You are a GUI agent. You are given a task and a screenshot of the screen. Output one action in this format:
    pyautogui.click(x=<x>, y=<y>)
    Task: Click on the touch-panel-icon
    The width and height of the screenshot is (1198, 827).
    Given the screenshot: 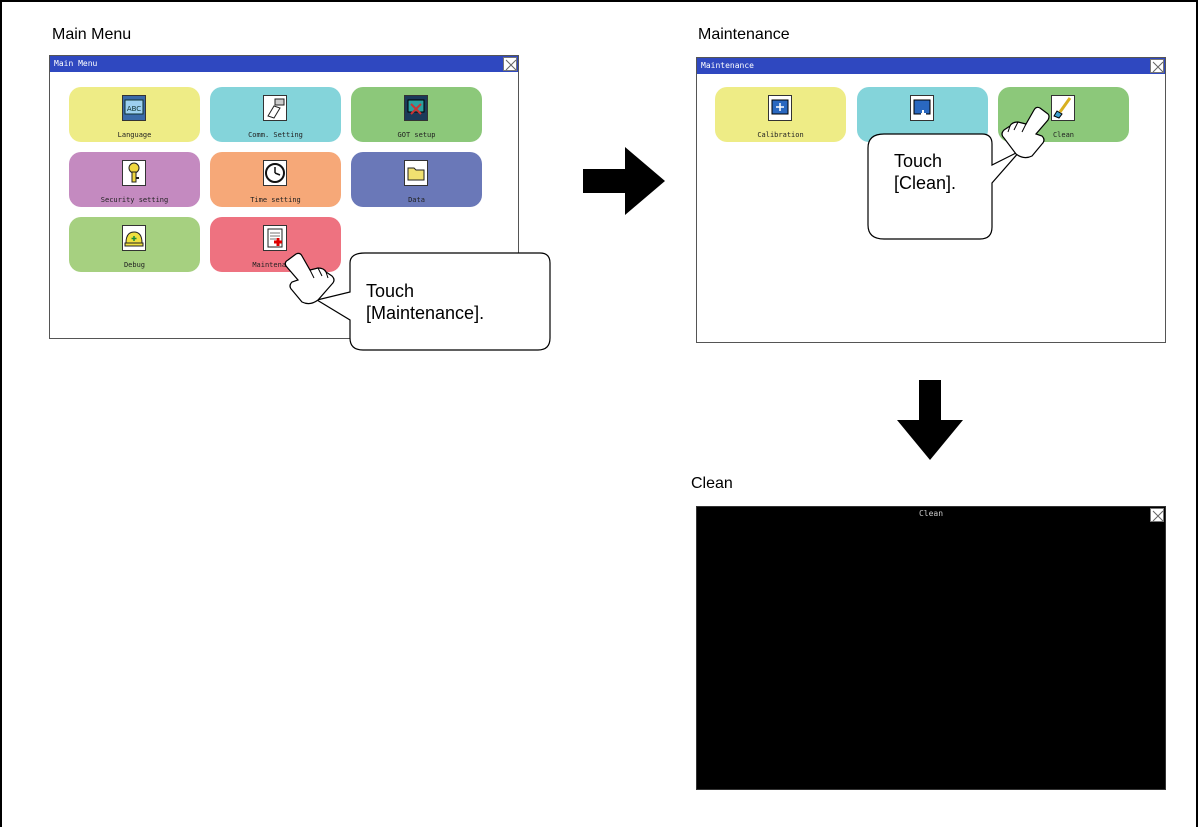 What is the action you would take?
    pyautogui.click(x=922, y=108)
    